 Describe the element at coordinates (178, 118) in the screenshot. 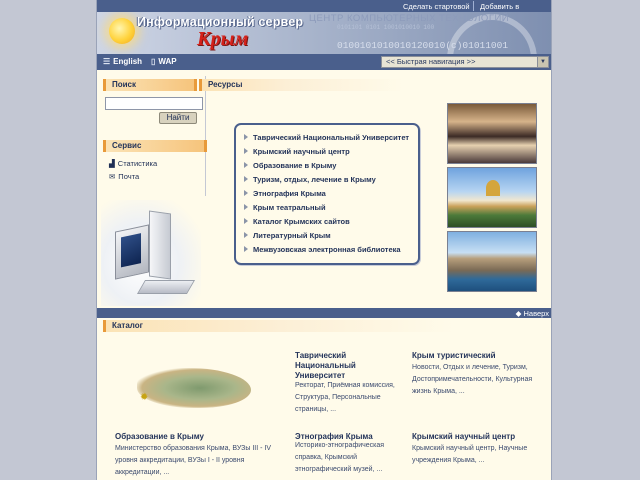

I see `search-button: Найти` at that location.